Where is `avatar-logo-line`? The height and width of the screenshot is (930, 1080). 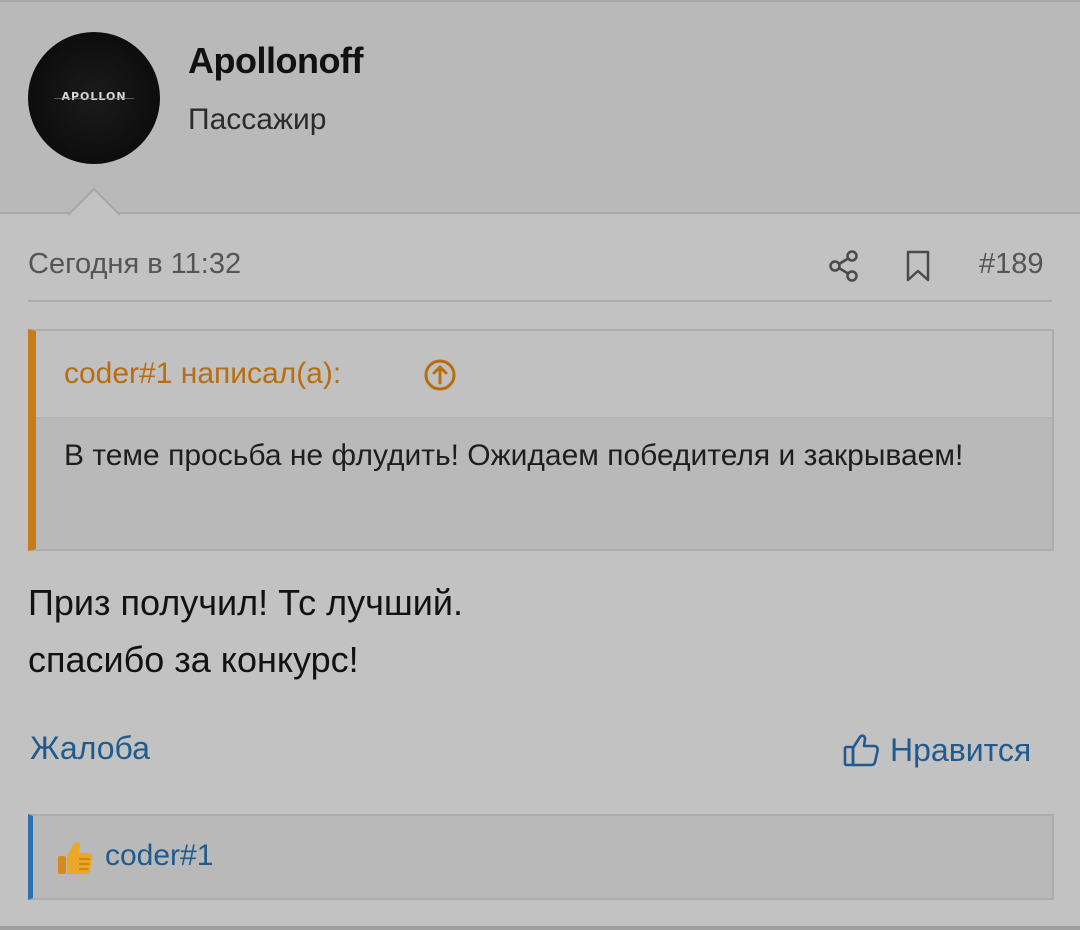
avatar-logo-line is located at coordinates (94, 98).